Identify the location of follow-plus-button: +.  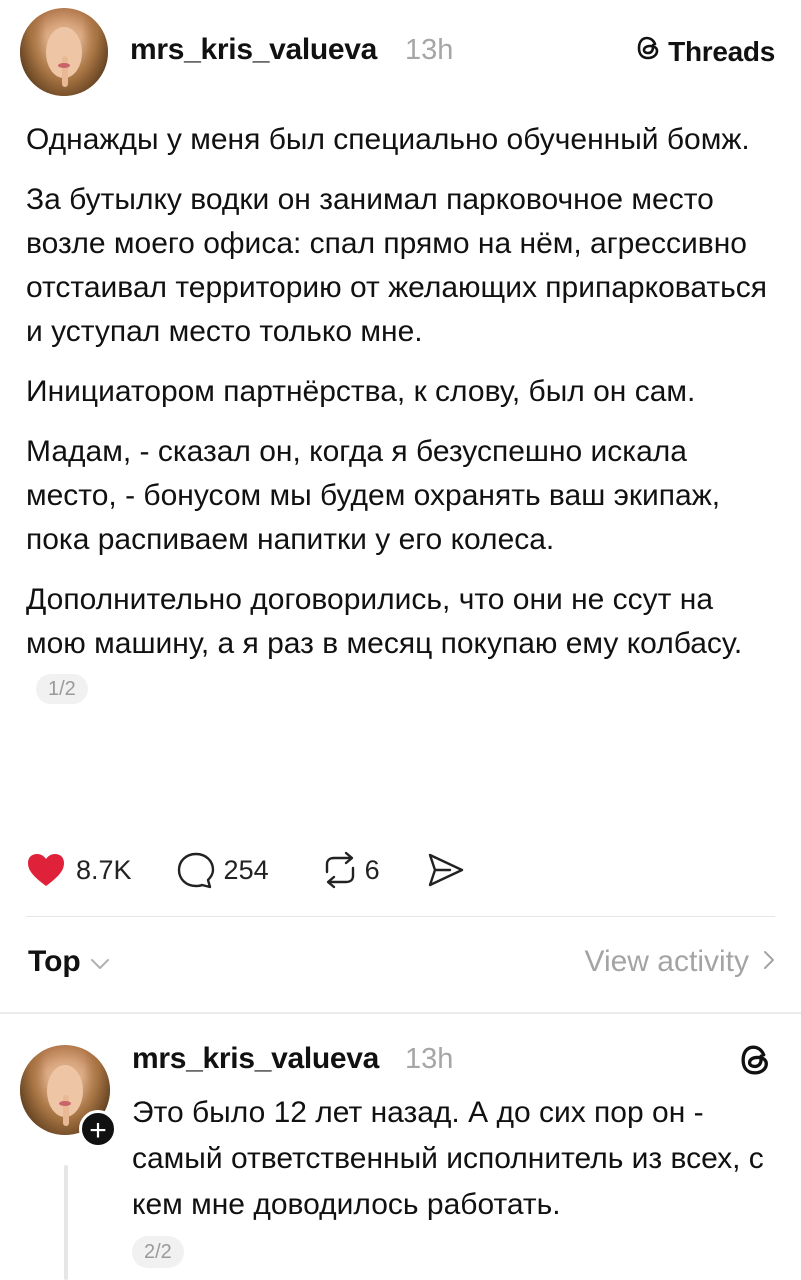
(98, 1129).